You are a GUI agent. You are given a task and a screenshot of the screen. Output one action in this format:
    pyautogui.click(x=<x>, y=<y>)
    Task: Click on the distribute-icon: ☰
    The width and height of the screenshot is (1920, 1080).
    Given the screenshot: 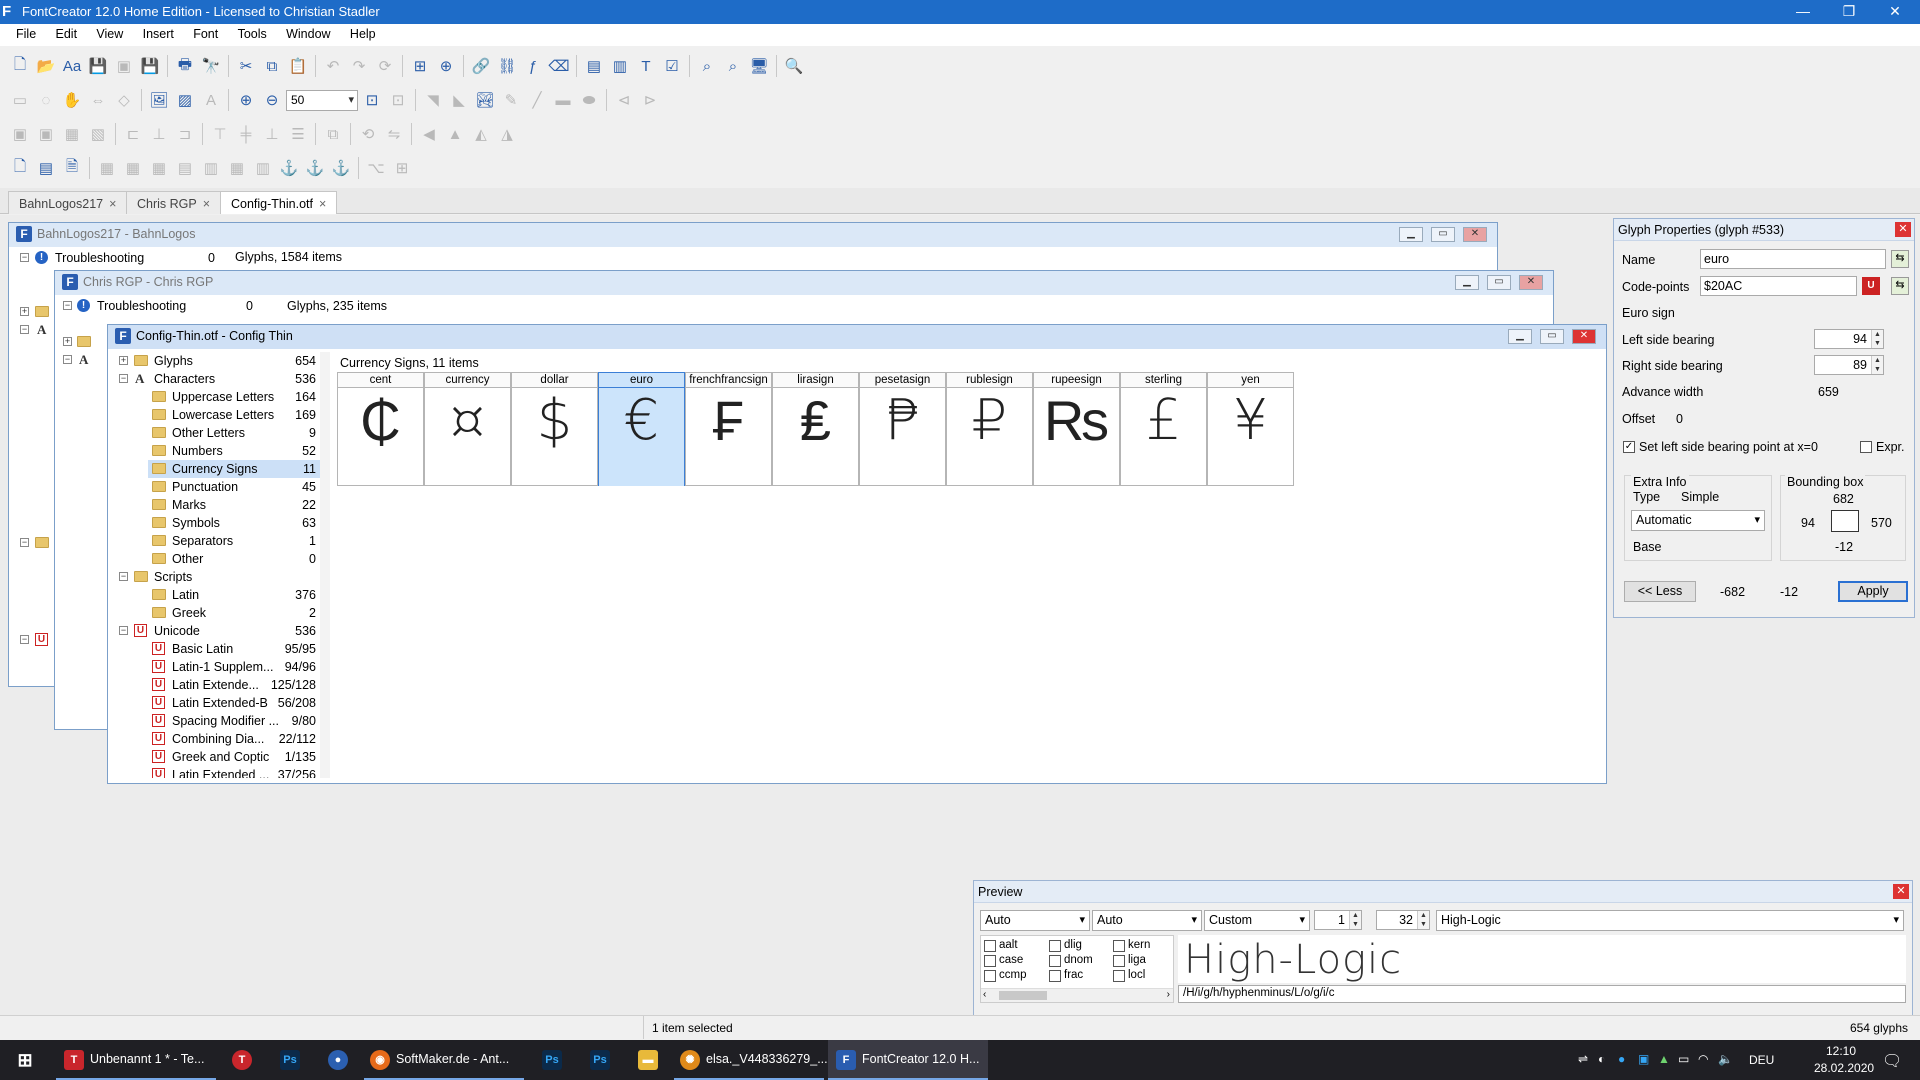 What is the action you would take?
    pyautogui.click(x=298, y=134)
    